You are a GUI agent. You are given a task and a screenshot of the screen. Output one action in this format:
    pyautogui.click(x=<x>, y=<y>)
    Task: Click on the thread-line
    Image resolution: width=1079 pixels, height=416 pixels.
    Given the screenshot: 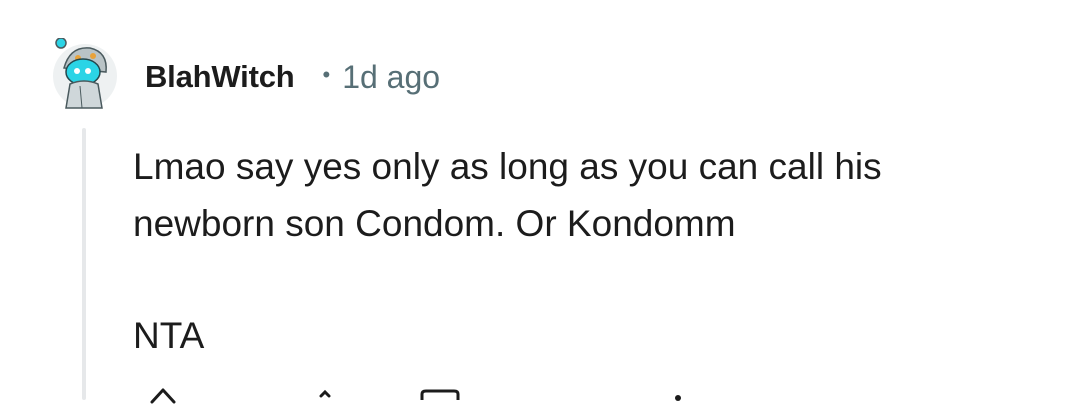 What is the action you would take?
    pyautogui.click(x=84, y=264)
    